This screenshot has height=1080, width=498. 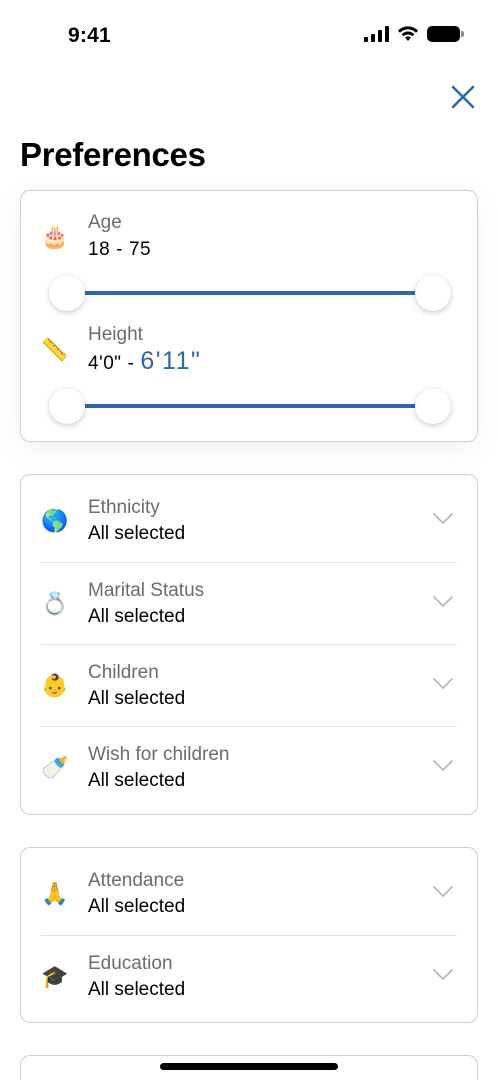 I want to click on wifi-icon, so click(x=408, y=33).